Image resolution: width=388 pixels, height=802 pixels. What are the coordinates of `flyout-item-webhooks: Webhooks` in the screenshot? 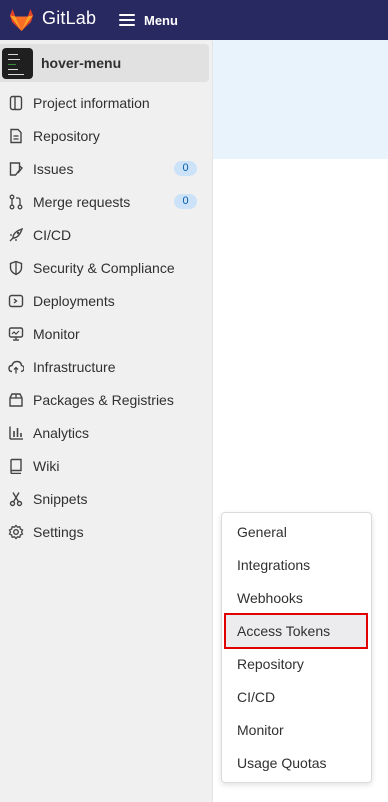 It's located at (296, 598).